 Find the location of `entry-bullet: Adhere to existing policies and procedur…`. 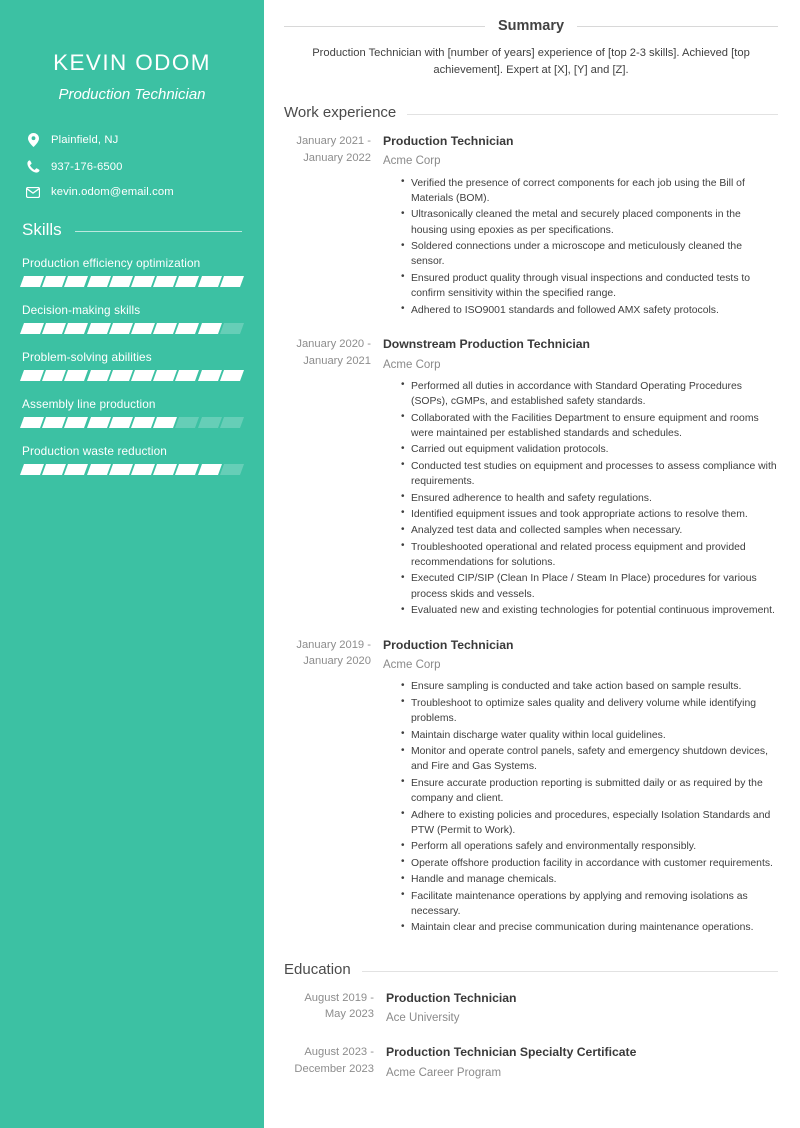

entry-bullet: Adhere to existing policies and procedur… is located at coordinates (589, 823).